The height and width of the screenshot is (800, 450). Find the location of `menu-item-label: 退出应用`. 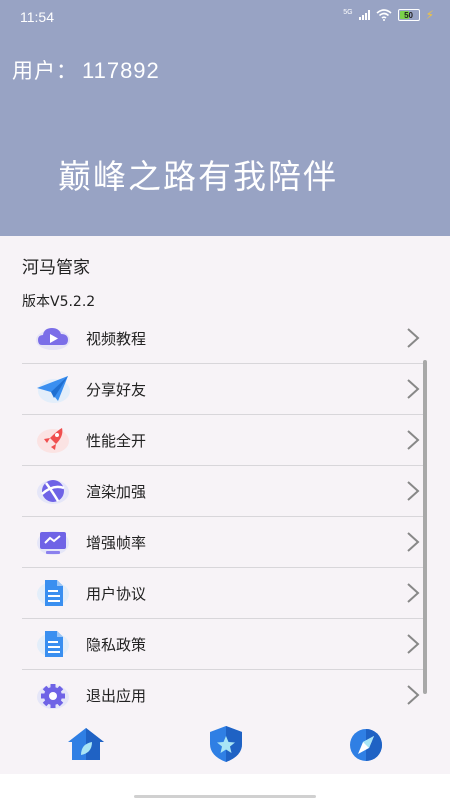

menu-item-label: 退出应用 is located at coordinates (116, 696).